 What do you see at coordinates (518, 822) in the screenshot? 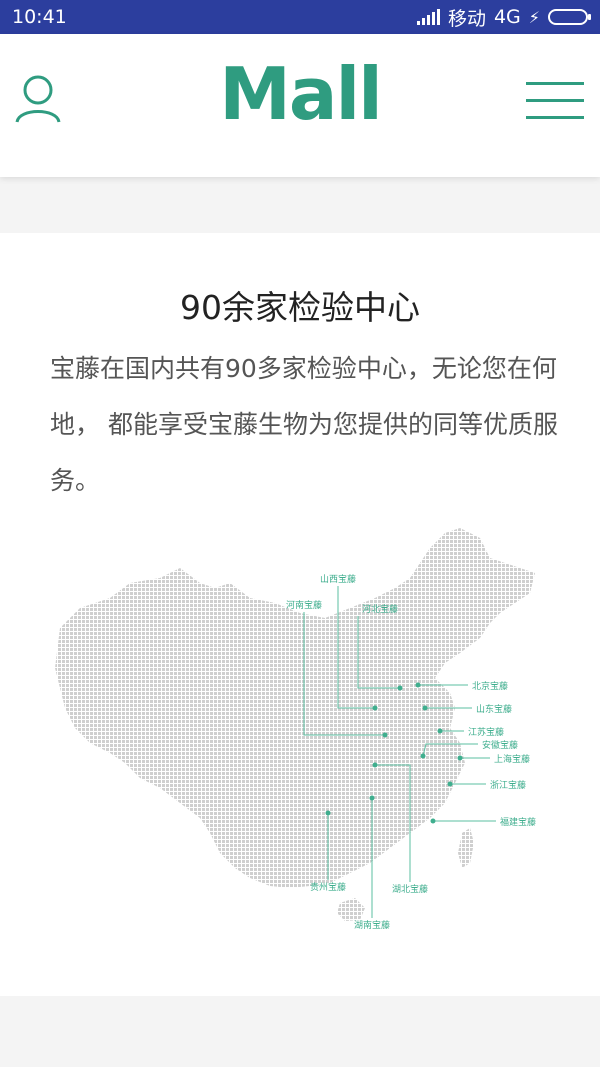
I see `map-label: 福建宝藤` at bounding box center [518, 822].